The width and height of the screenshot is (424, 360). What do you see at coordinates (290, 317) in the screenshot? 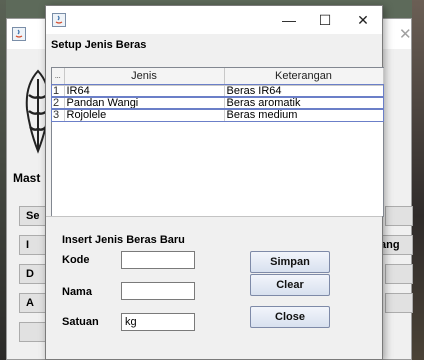
I see `close-button: Close` at bounding box center [290, 317].